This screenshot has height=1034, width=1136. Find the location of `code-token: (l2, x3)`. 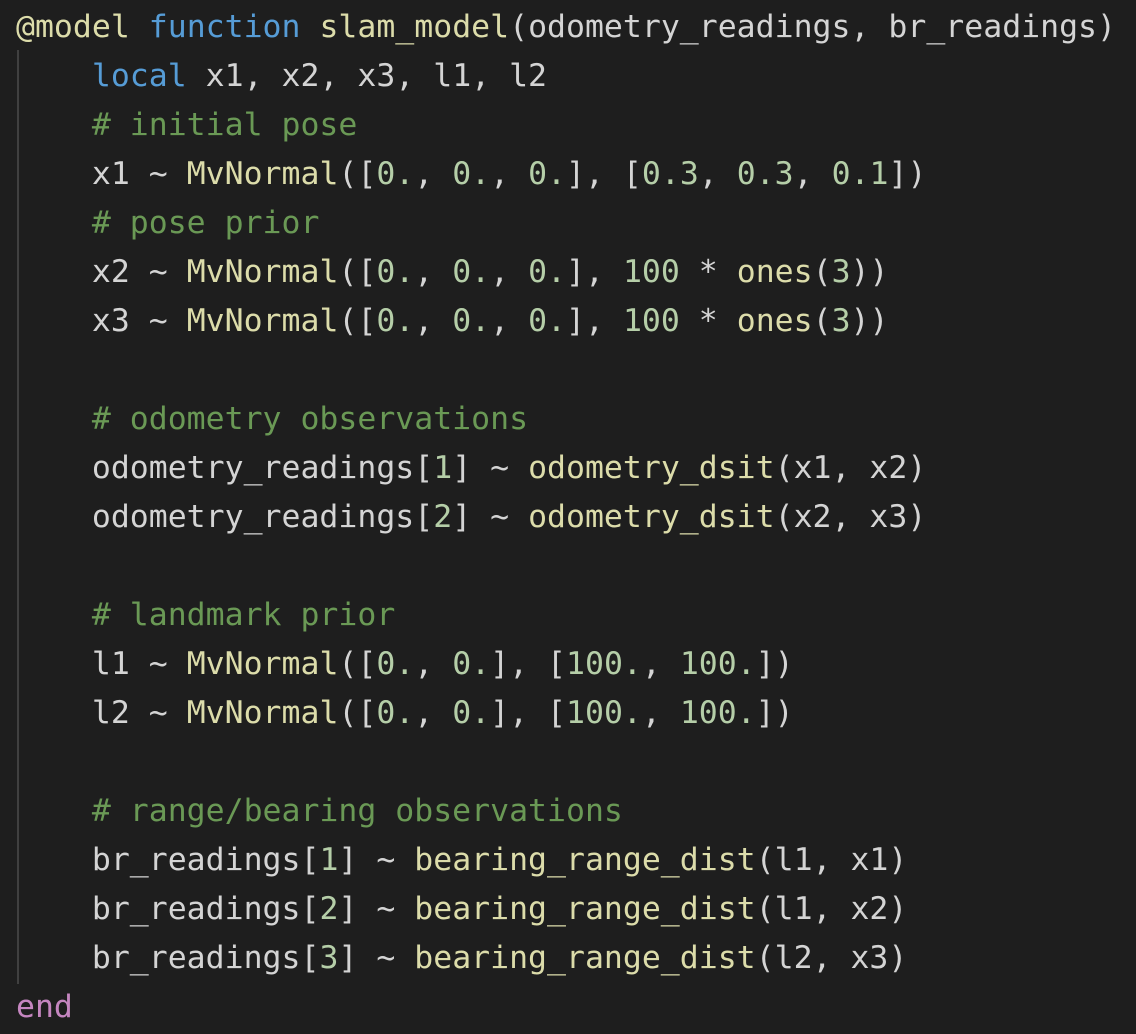

code-token: (l2, x3) is located at coordinates (831, 958).